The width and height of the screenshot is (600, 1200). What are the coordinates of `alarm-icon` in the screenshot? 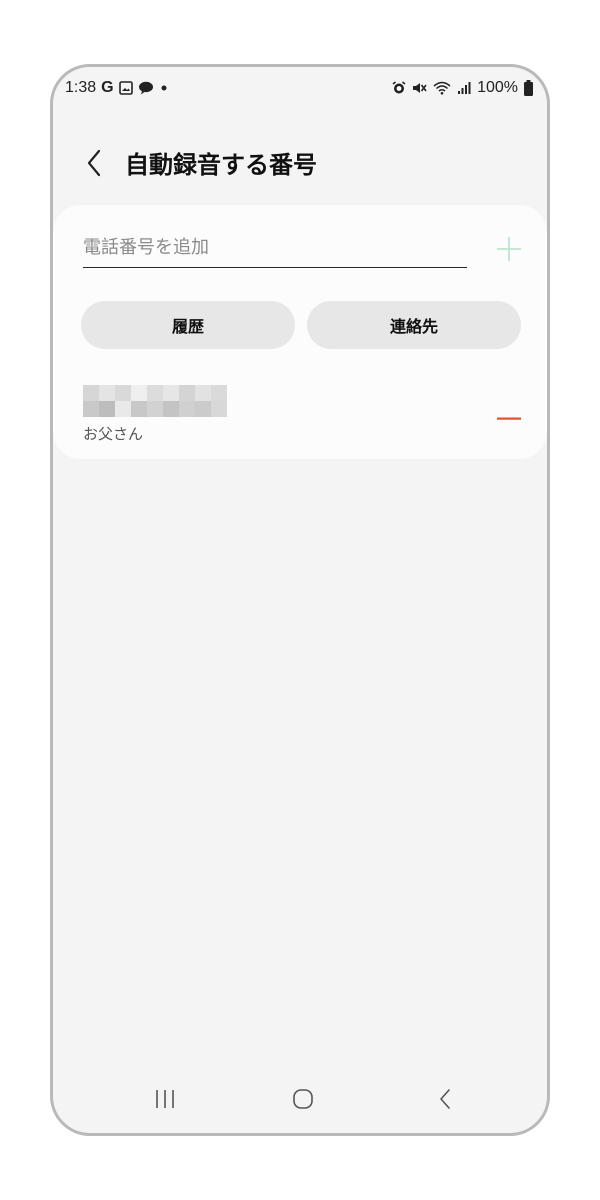 It's located at (399, 88).